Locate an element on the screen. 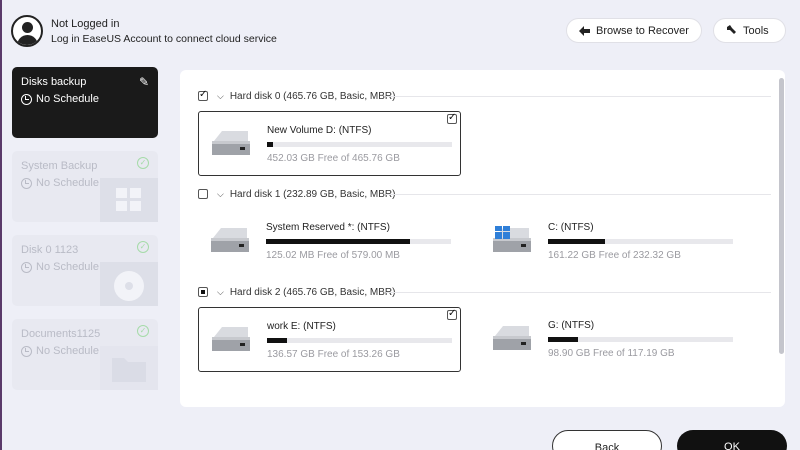 Image resolution: width=800 pixels, height=450 pixels. folder-icon is located at coordinates (129, 368).